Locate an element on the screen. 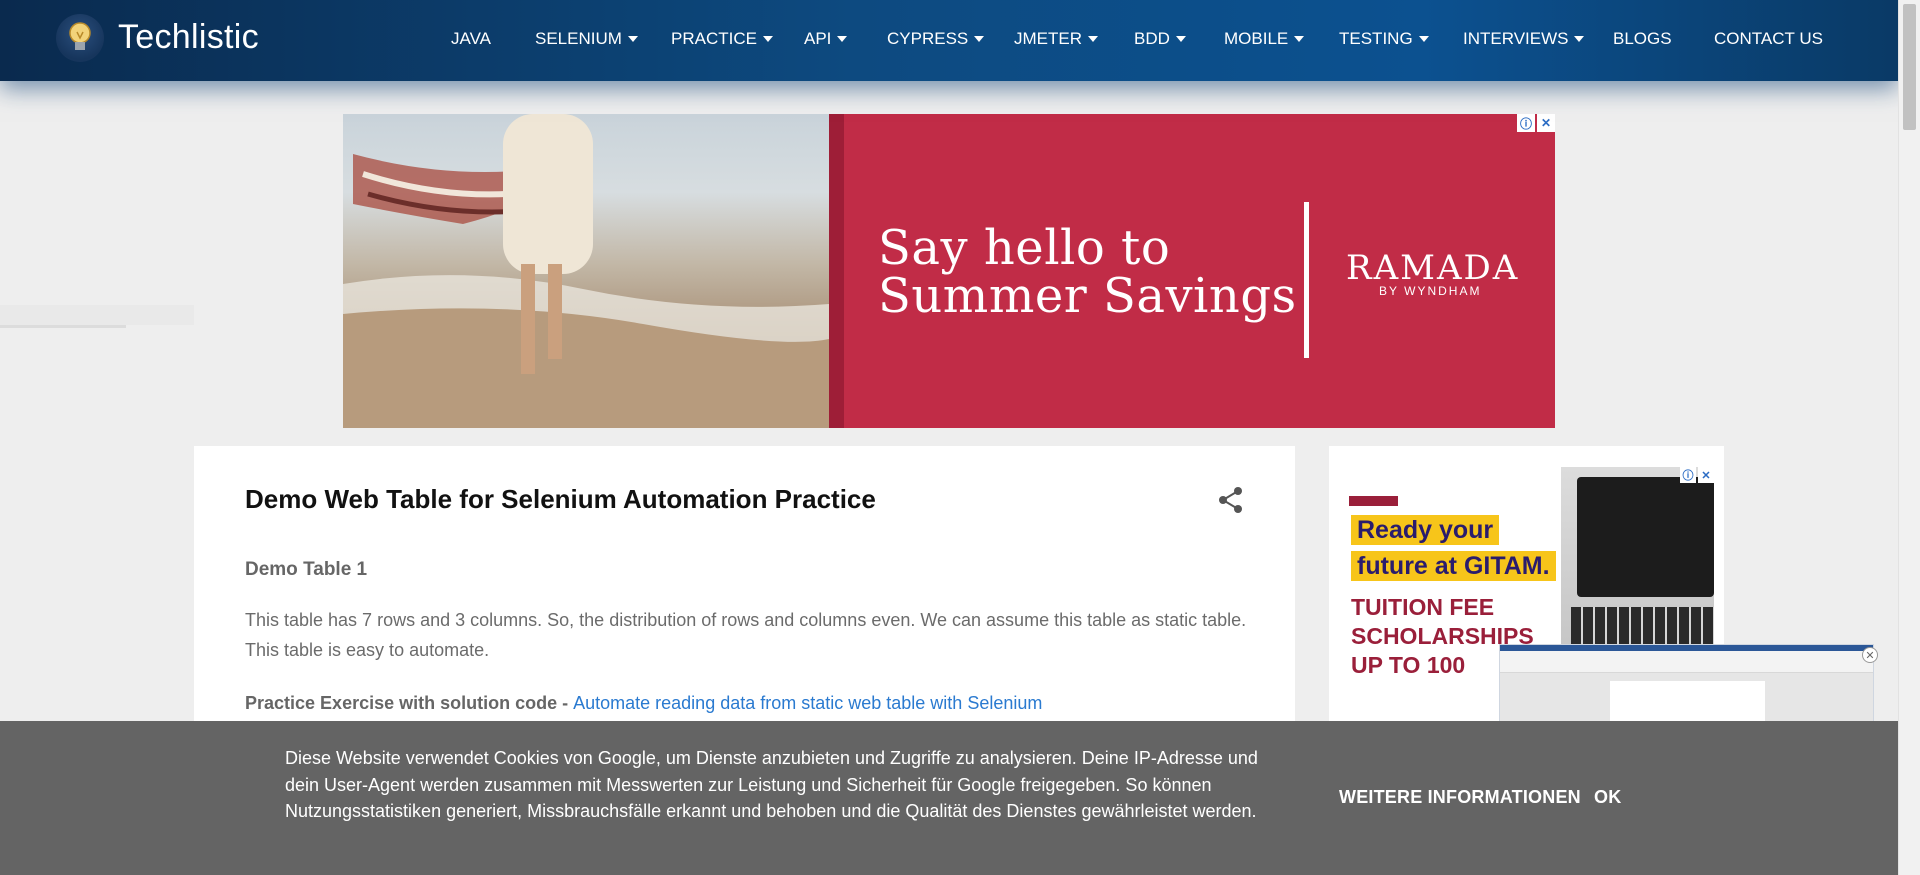  site-logo is located at coordinates (80, 38).